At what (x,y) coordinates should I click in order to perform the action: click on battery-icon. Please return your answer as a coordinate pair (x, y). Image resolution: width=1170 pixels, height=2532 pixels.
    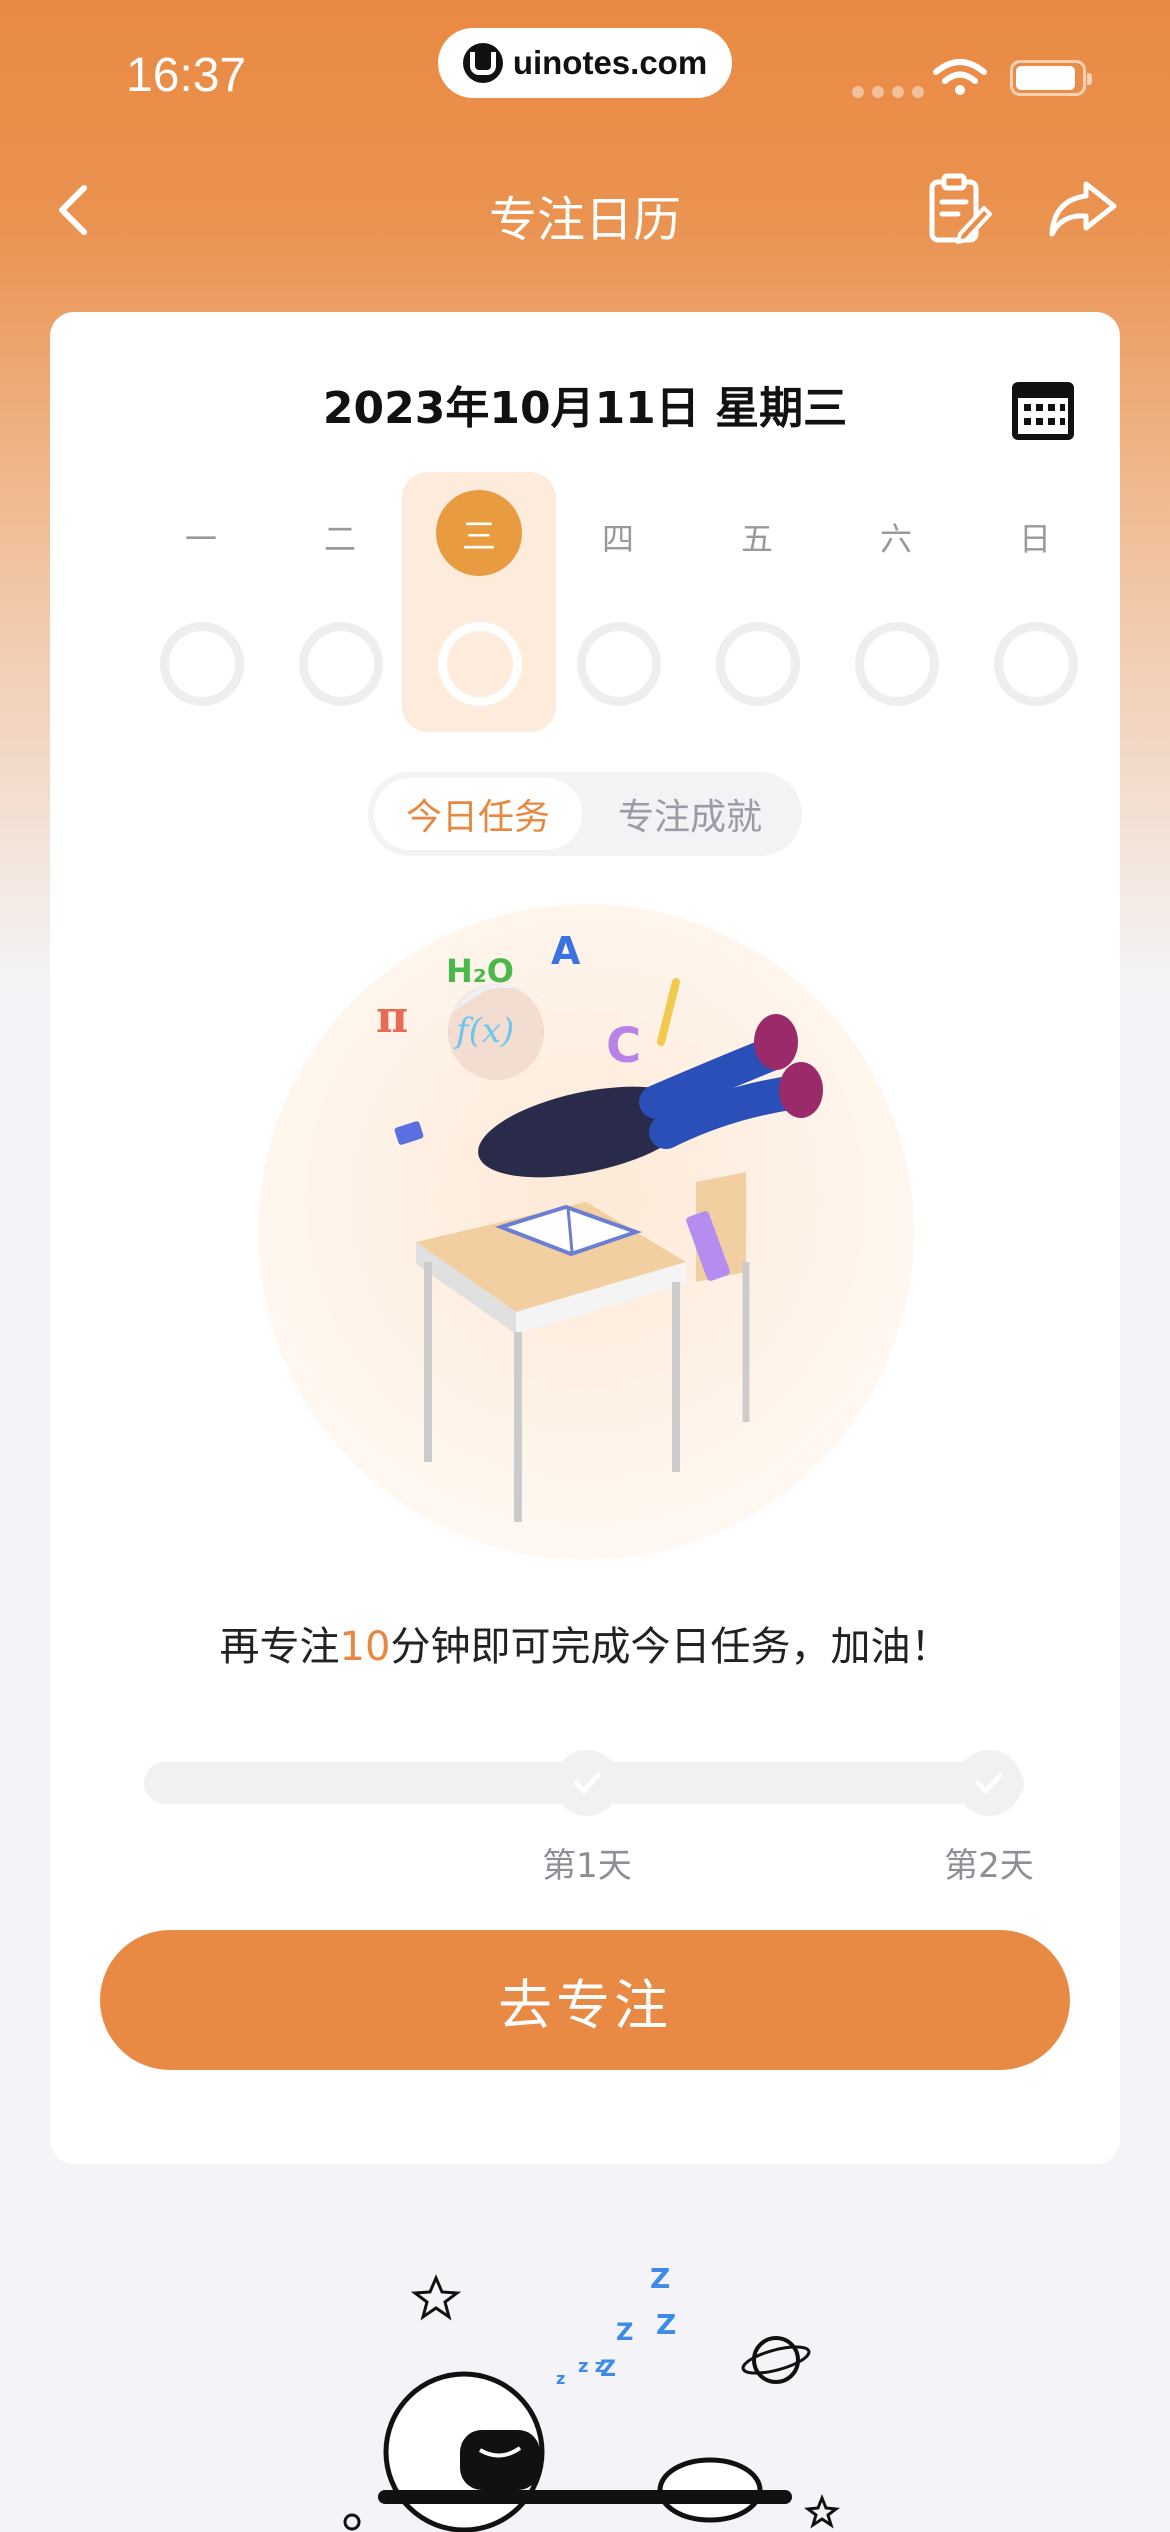
    Looking at the image, I should click on (1051, 78).